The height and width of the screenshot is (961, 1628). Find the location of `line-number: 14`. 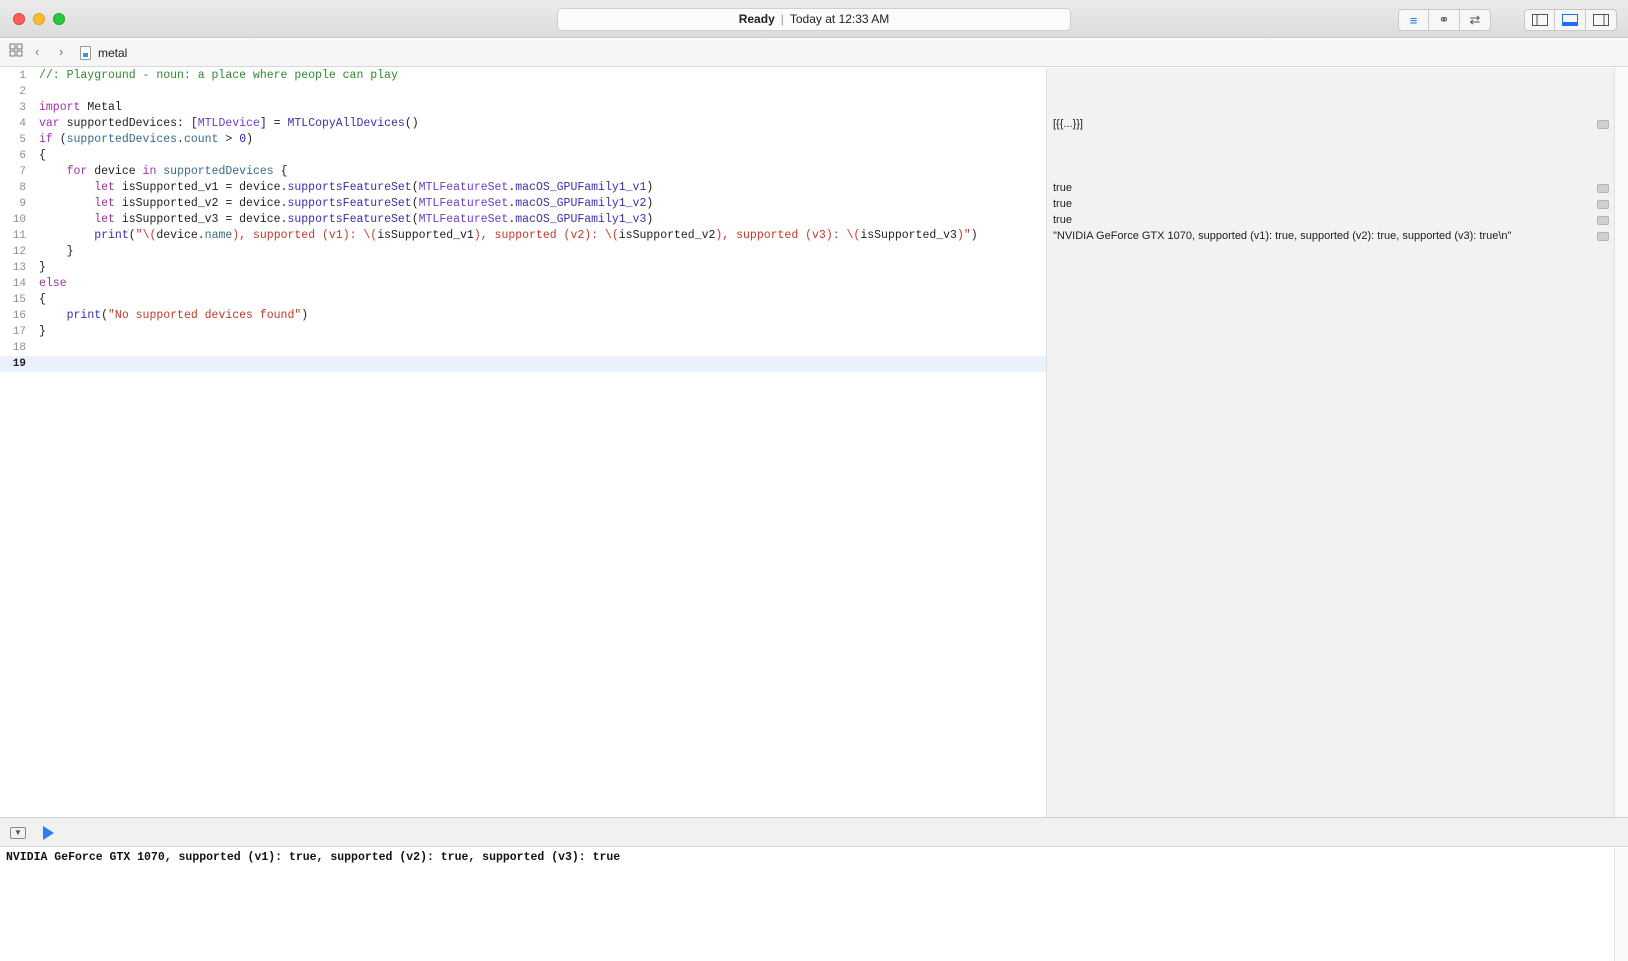

line-number: 14 is located at coordinates (19, 284).